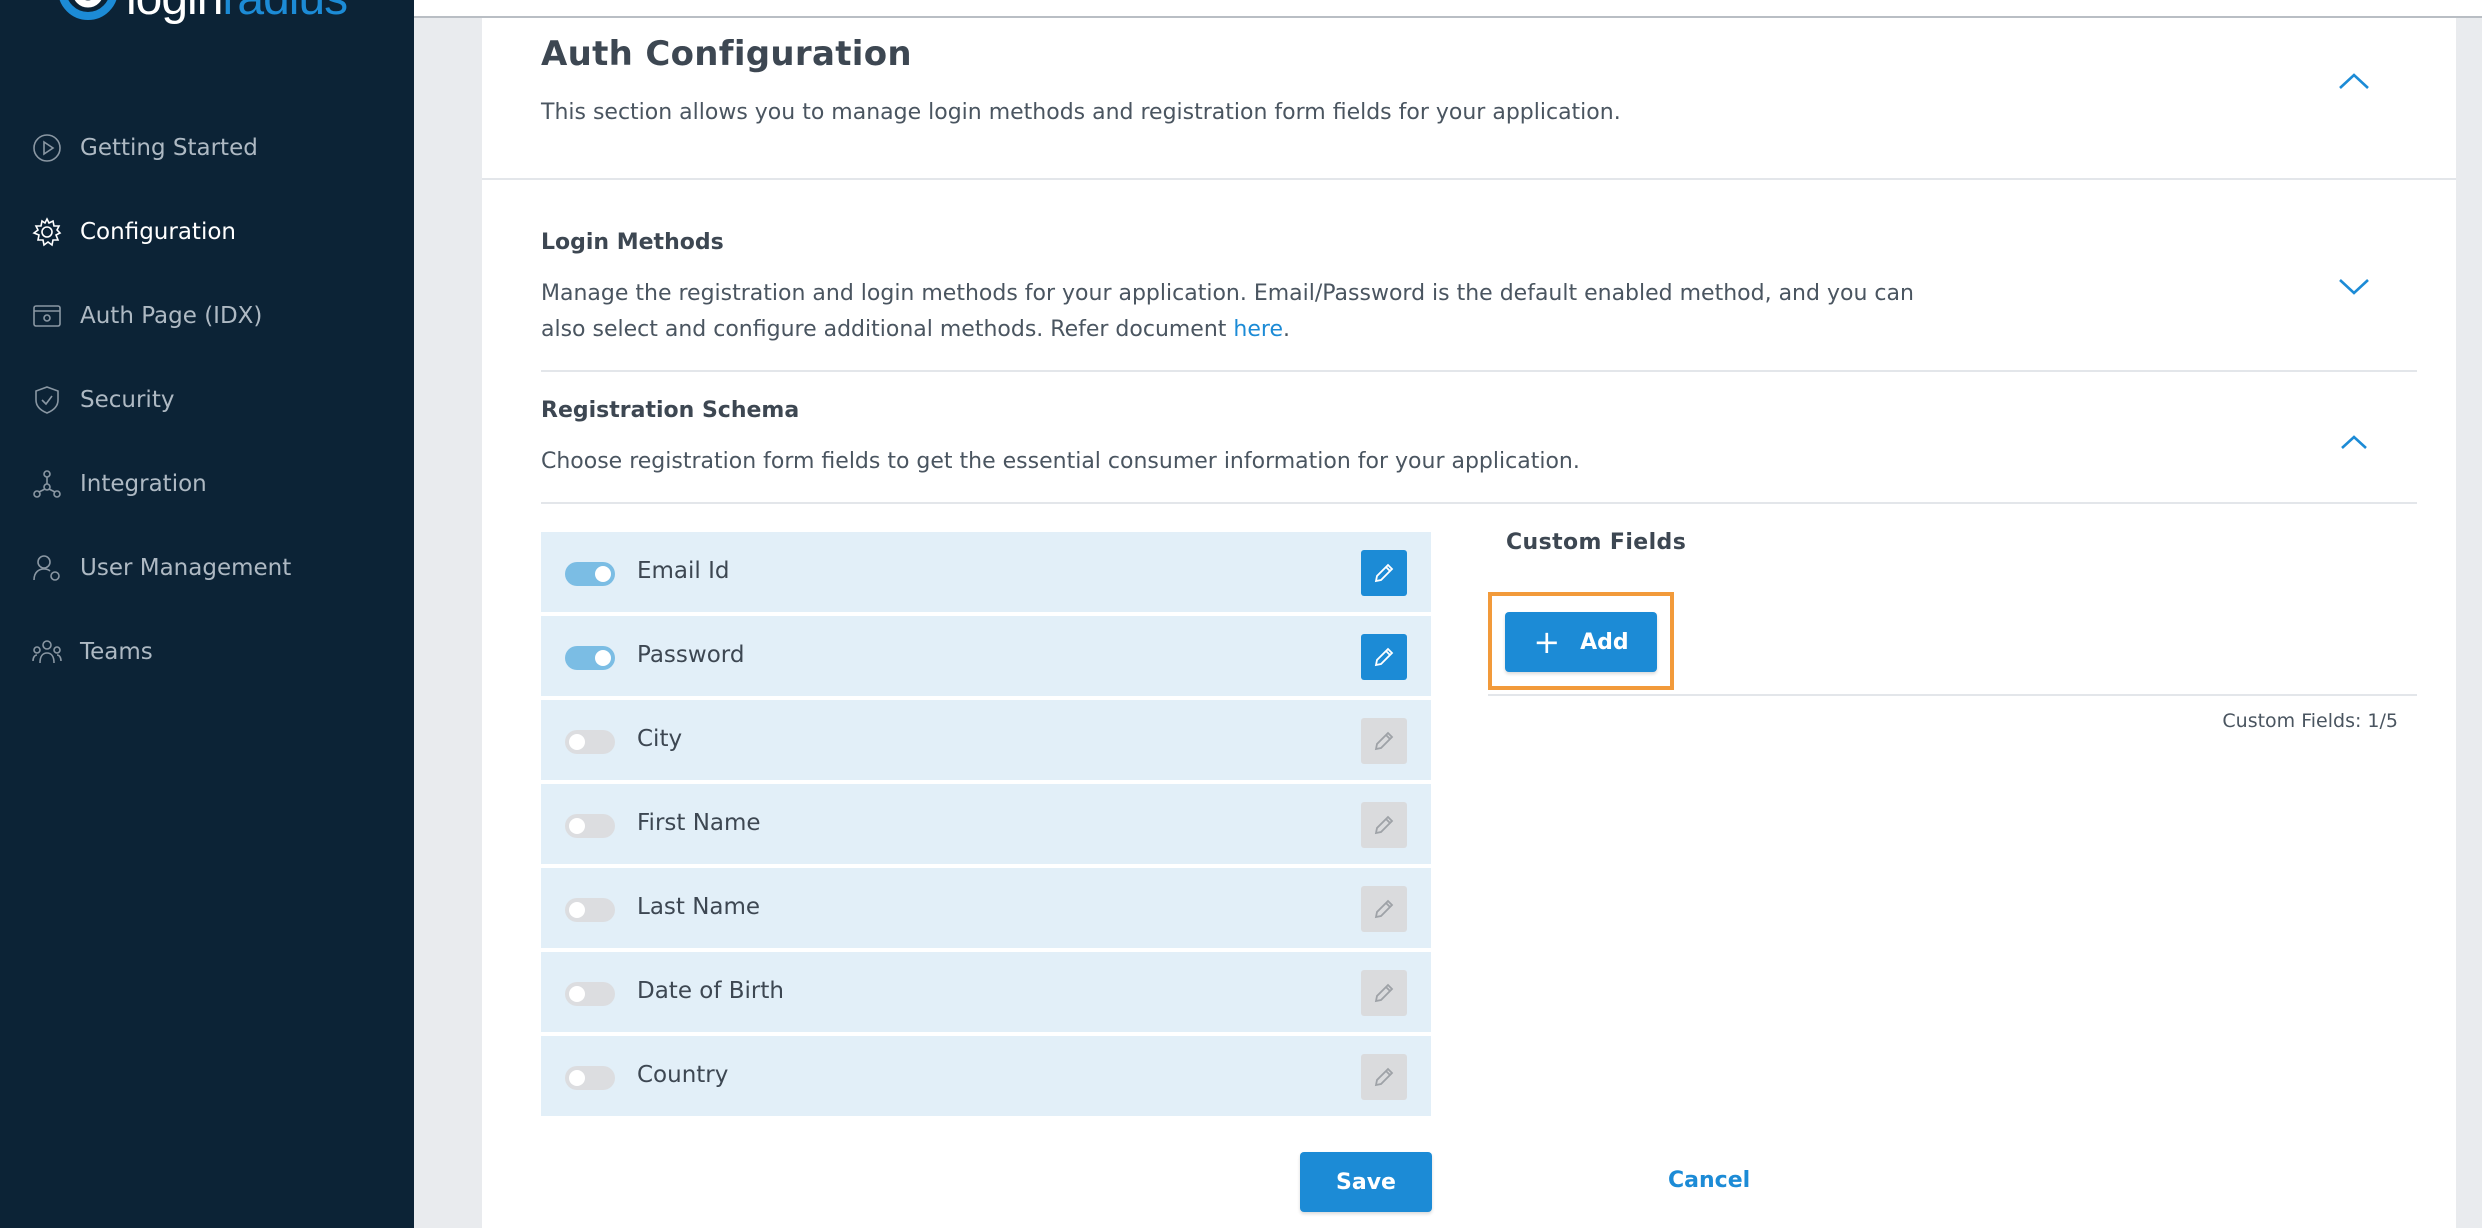 The width and height of the screenshot is (2482, 1228). What do you see at coordinates (726, 54) in the screenshot?
I see `page-title: Auth Configuration` at bounding box center [726, 54].